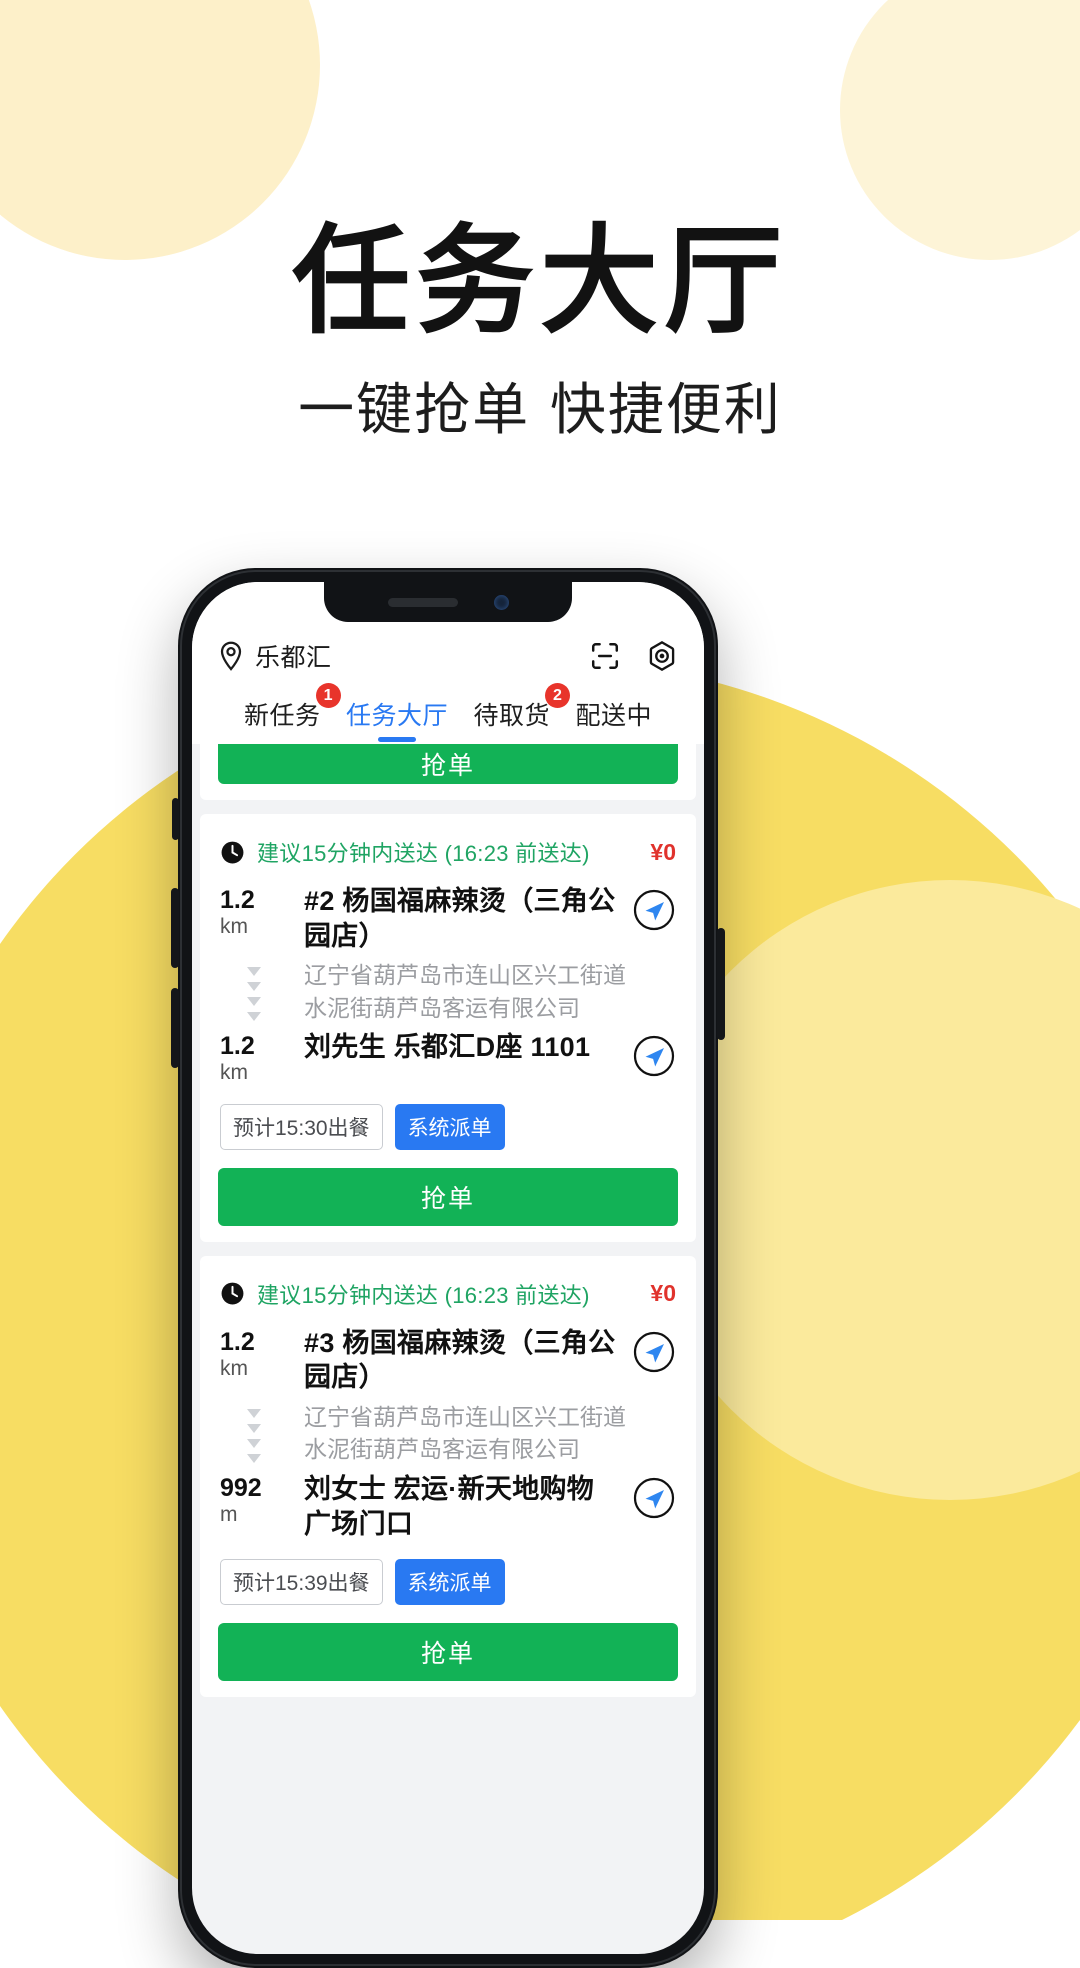 This screenshot has height=1968, width=1080. I want to click on tag-row: 预计15:30出餐 系统派单, so click(448, 1127).